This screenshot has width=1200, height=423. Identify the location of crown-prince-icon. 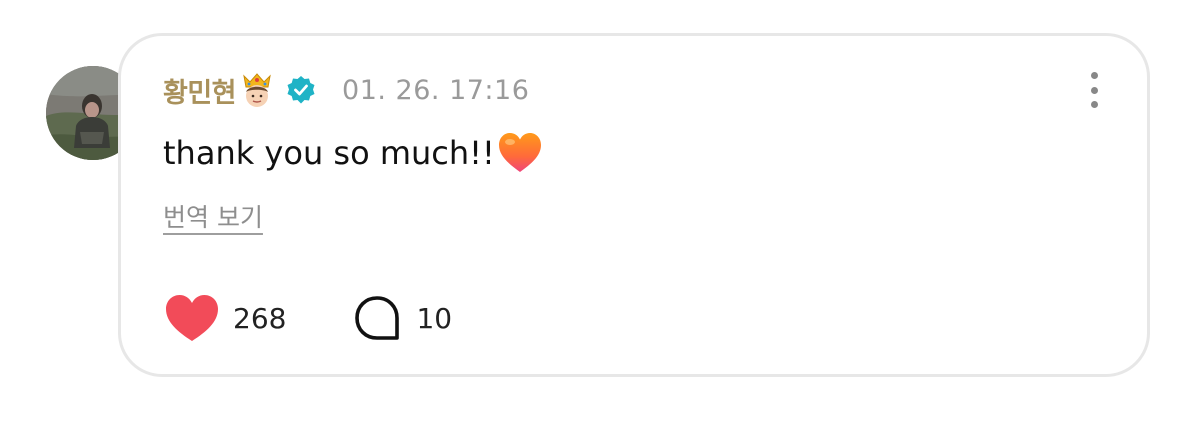
(257, 90).